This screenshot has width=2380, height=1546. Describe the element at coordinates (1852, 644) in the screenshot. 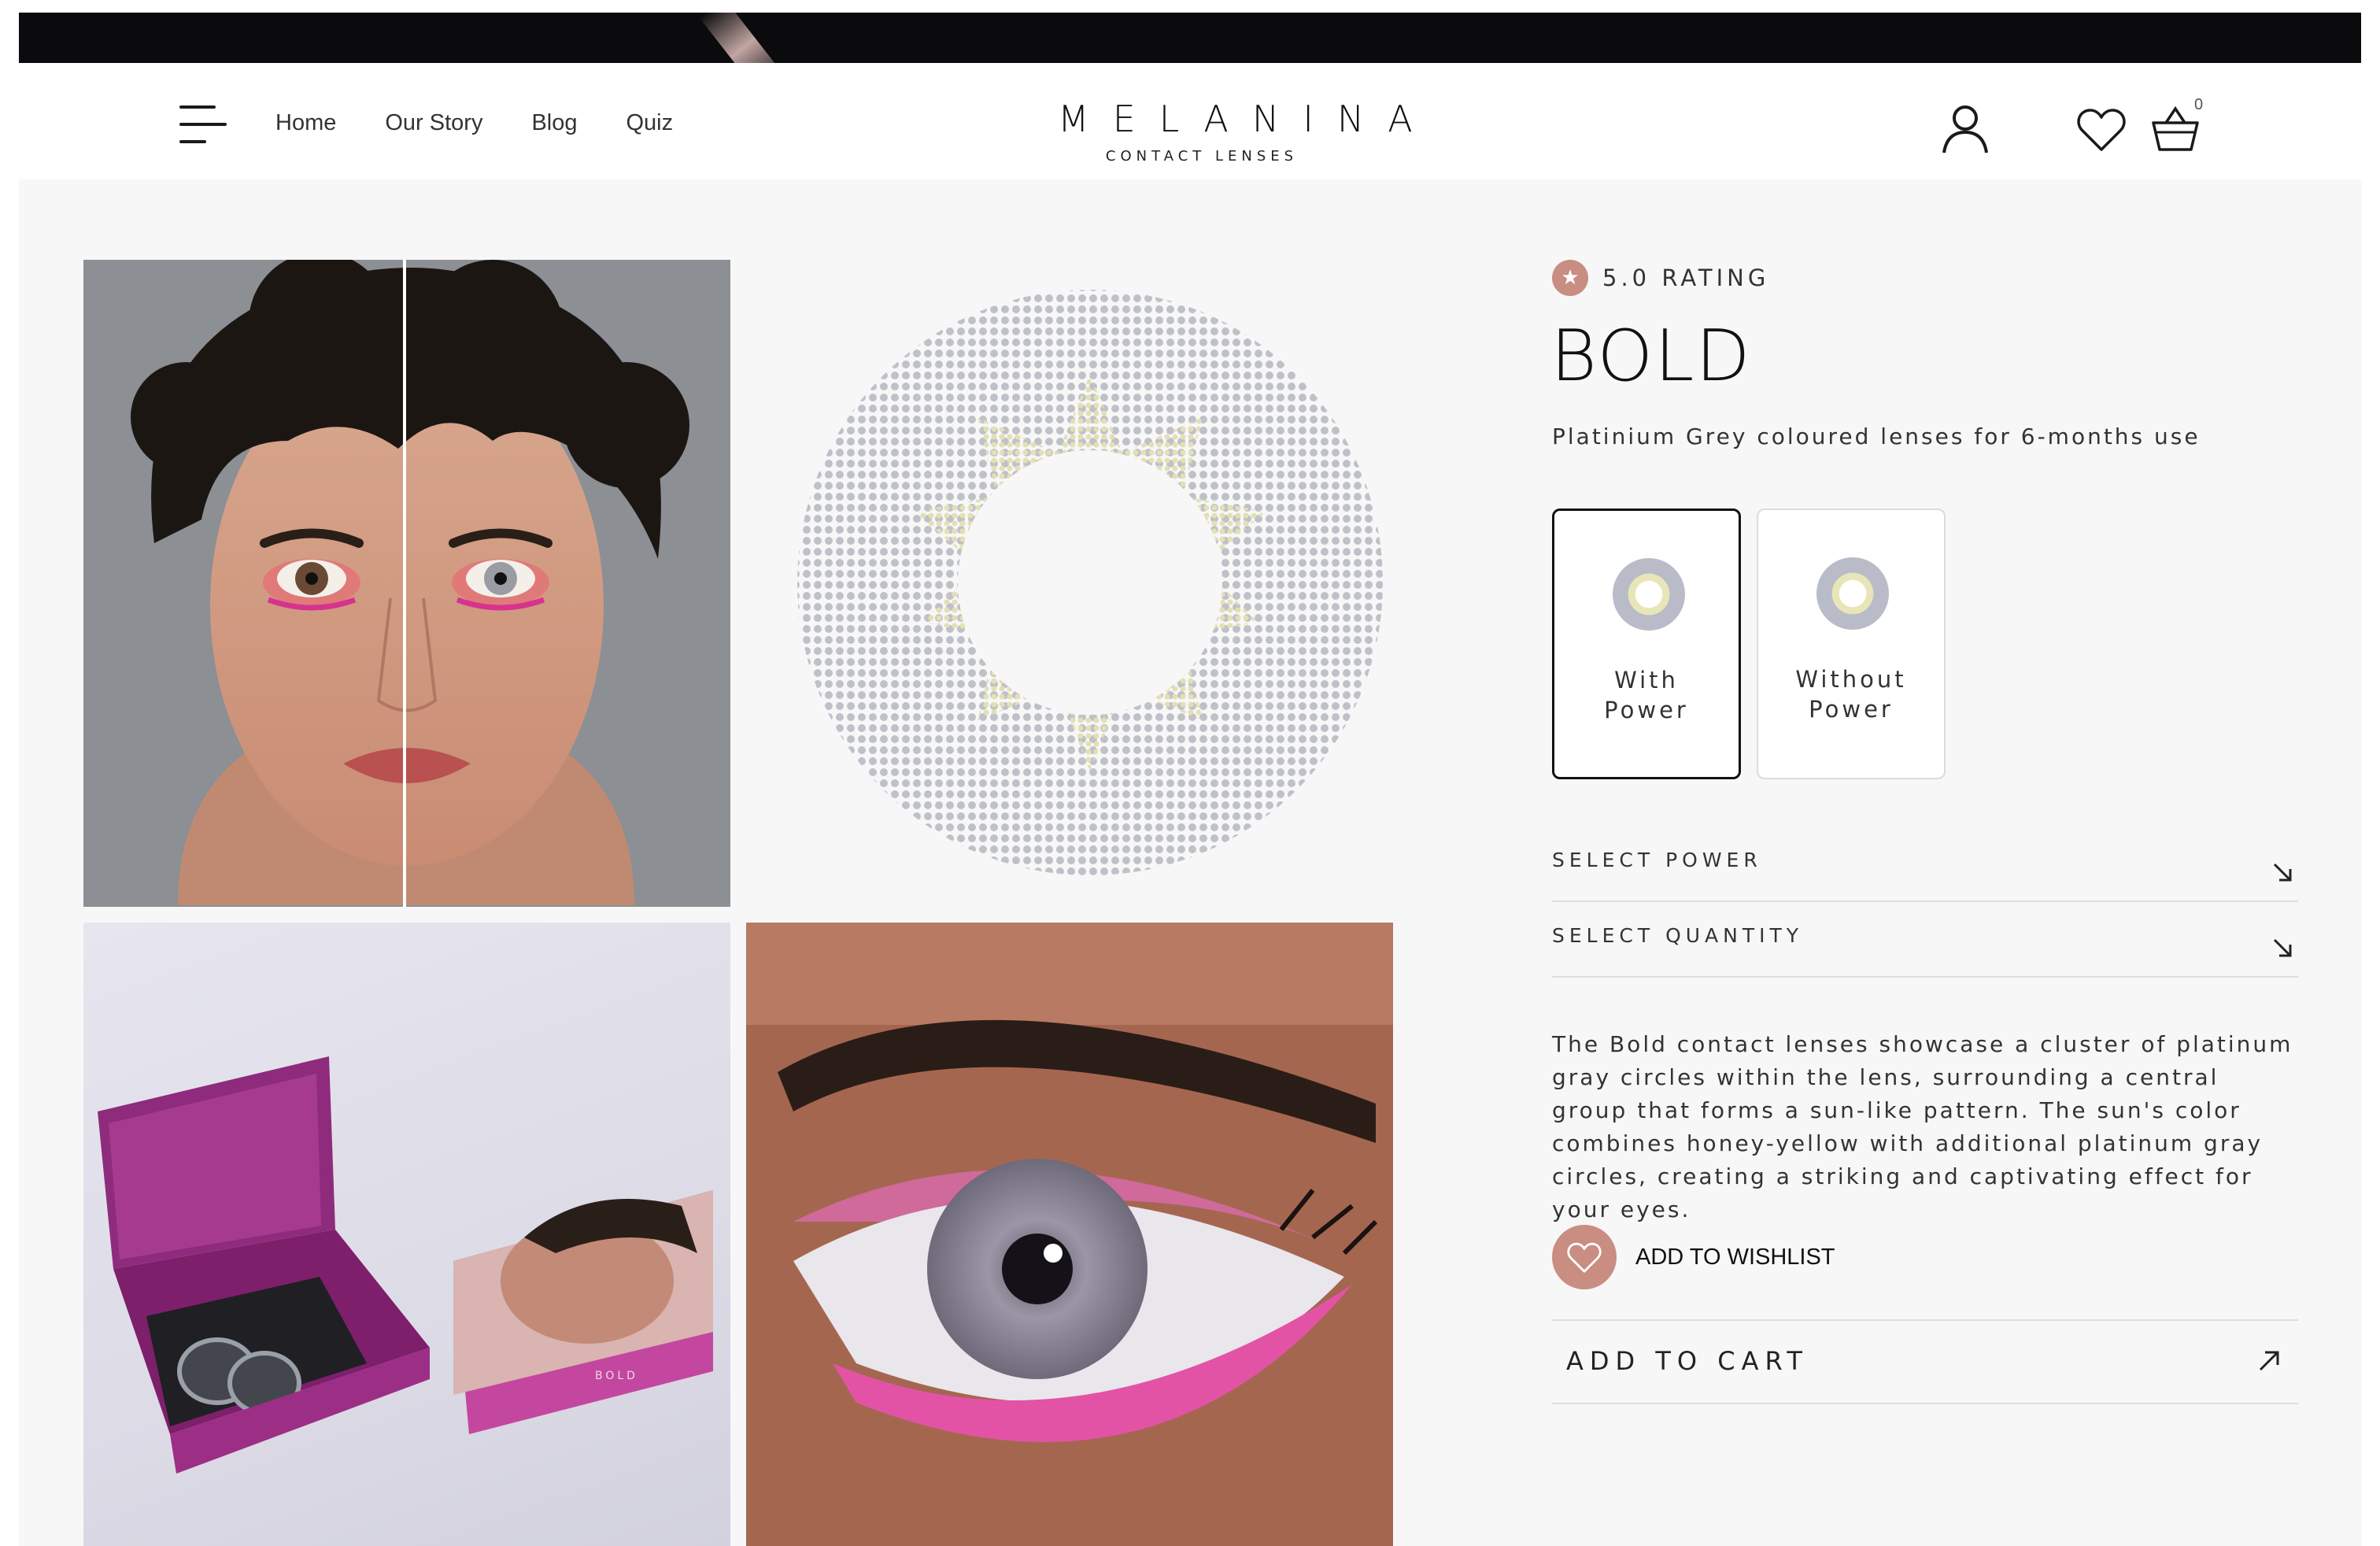

I see `option-without-power: Without Power` at that location.